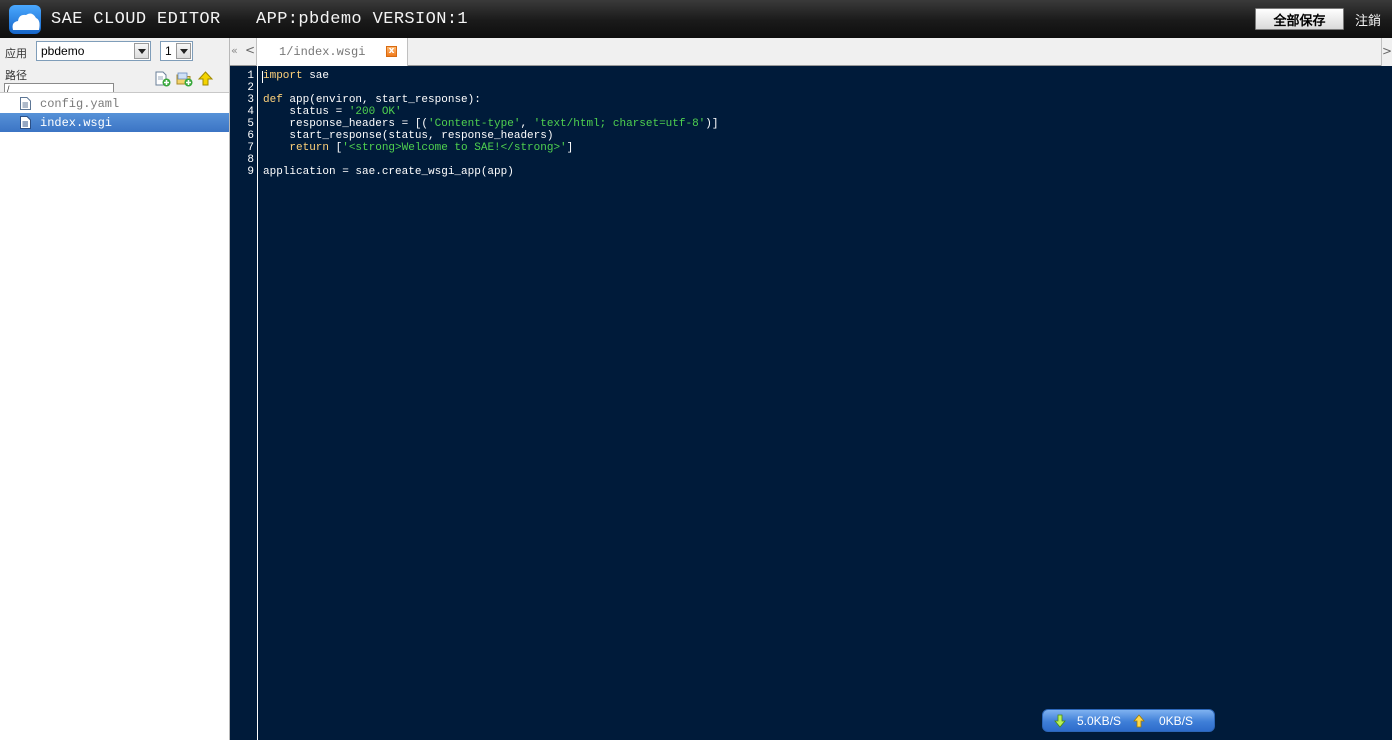 The image size is (1392, 740). Describe the element at coordinates (162, 79) in the screenshot. I see `new-file-icon` at that location.